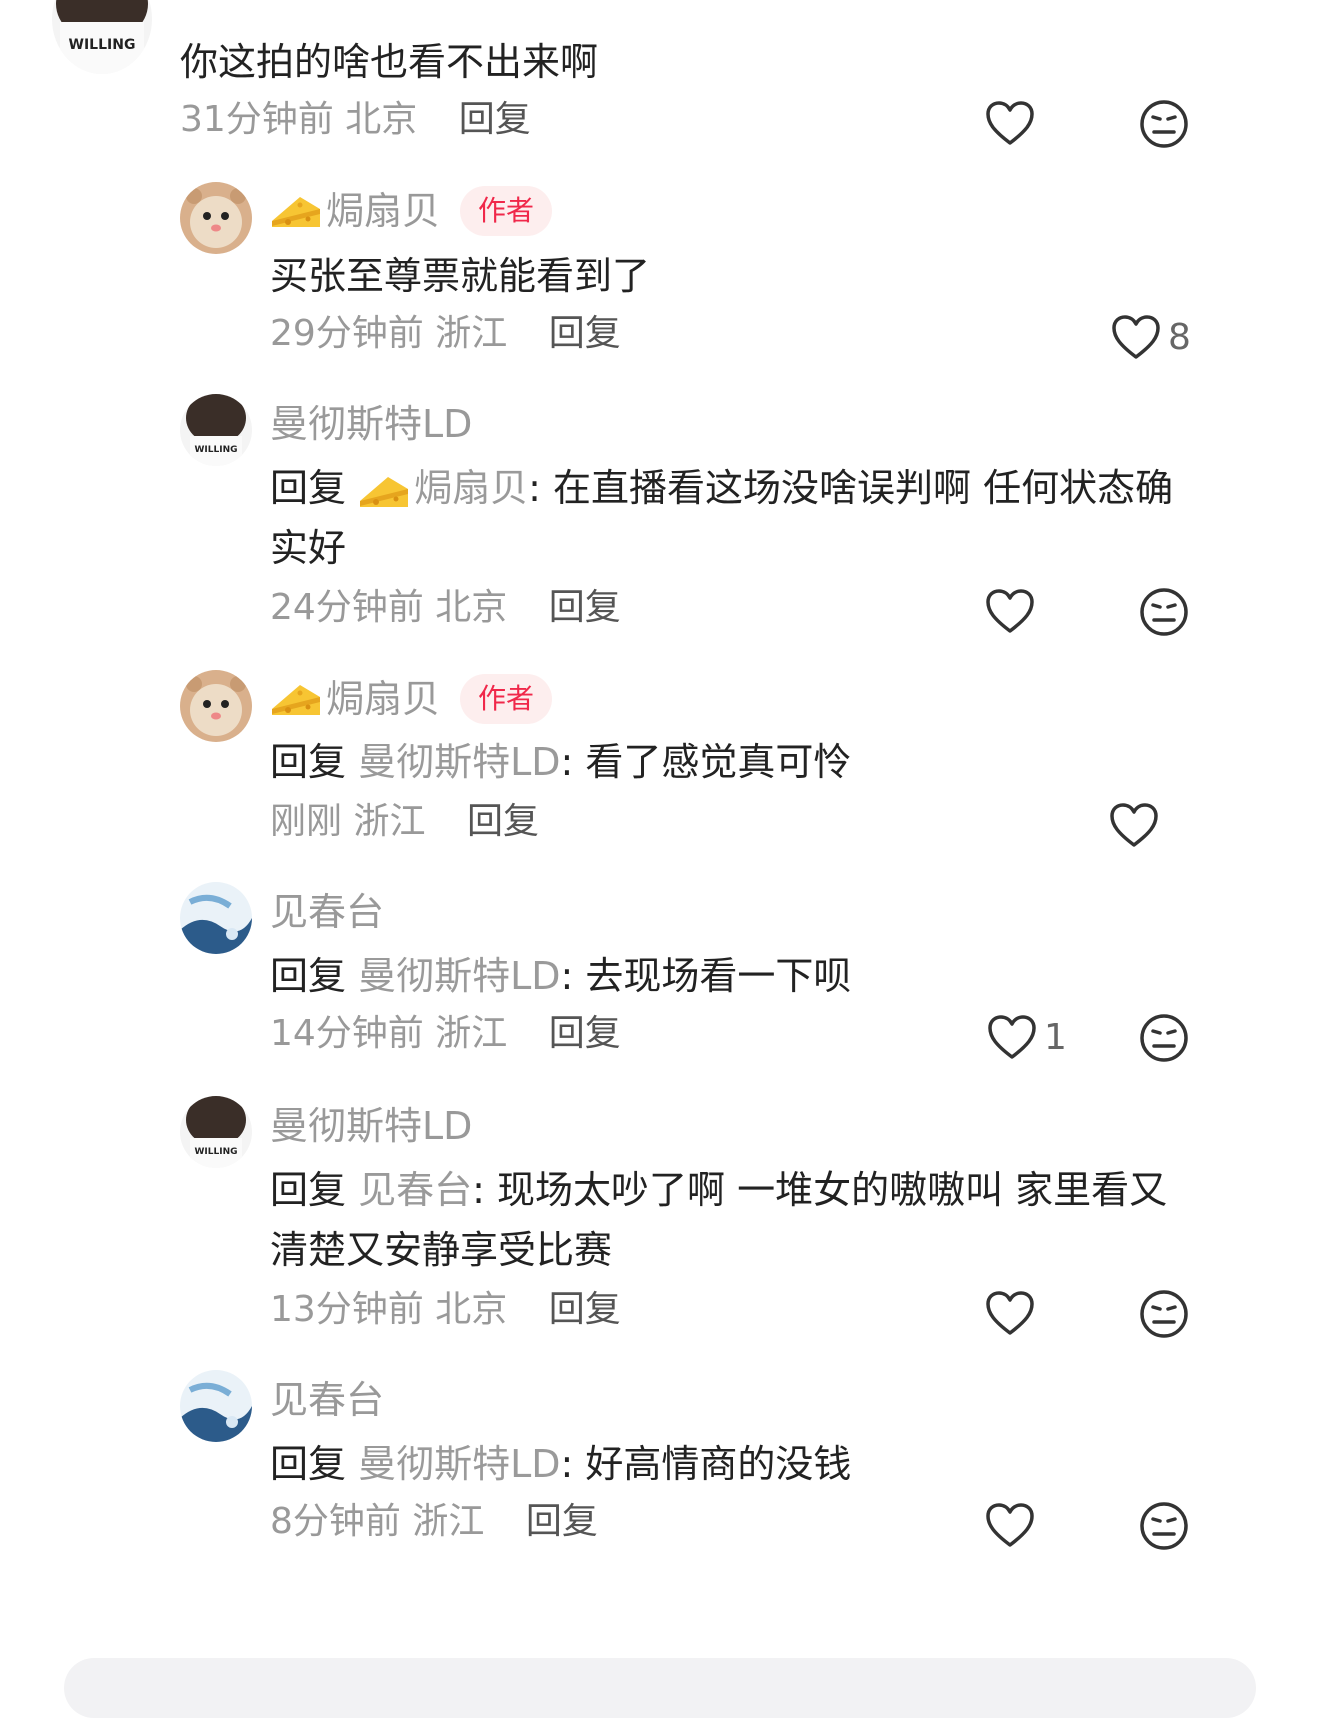 The height and width of the screenshot is (1718, 1320). I want to click on comment-time: 刚刚, so click(306, 821).